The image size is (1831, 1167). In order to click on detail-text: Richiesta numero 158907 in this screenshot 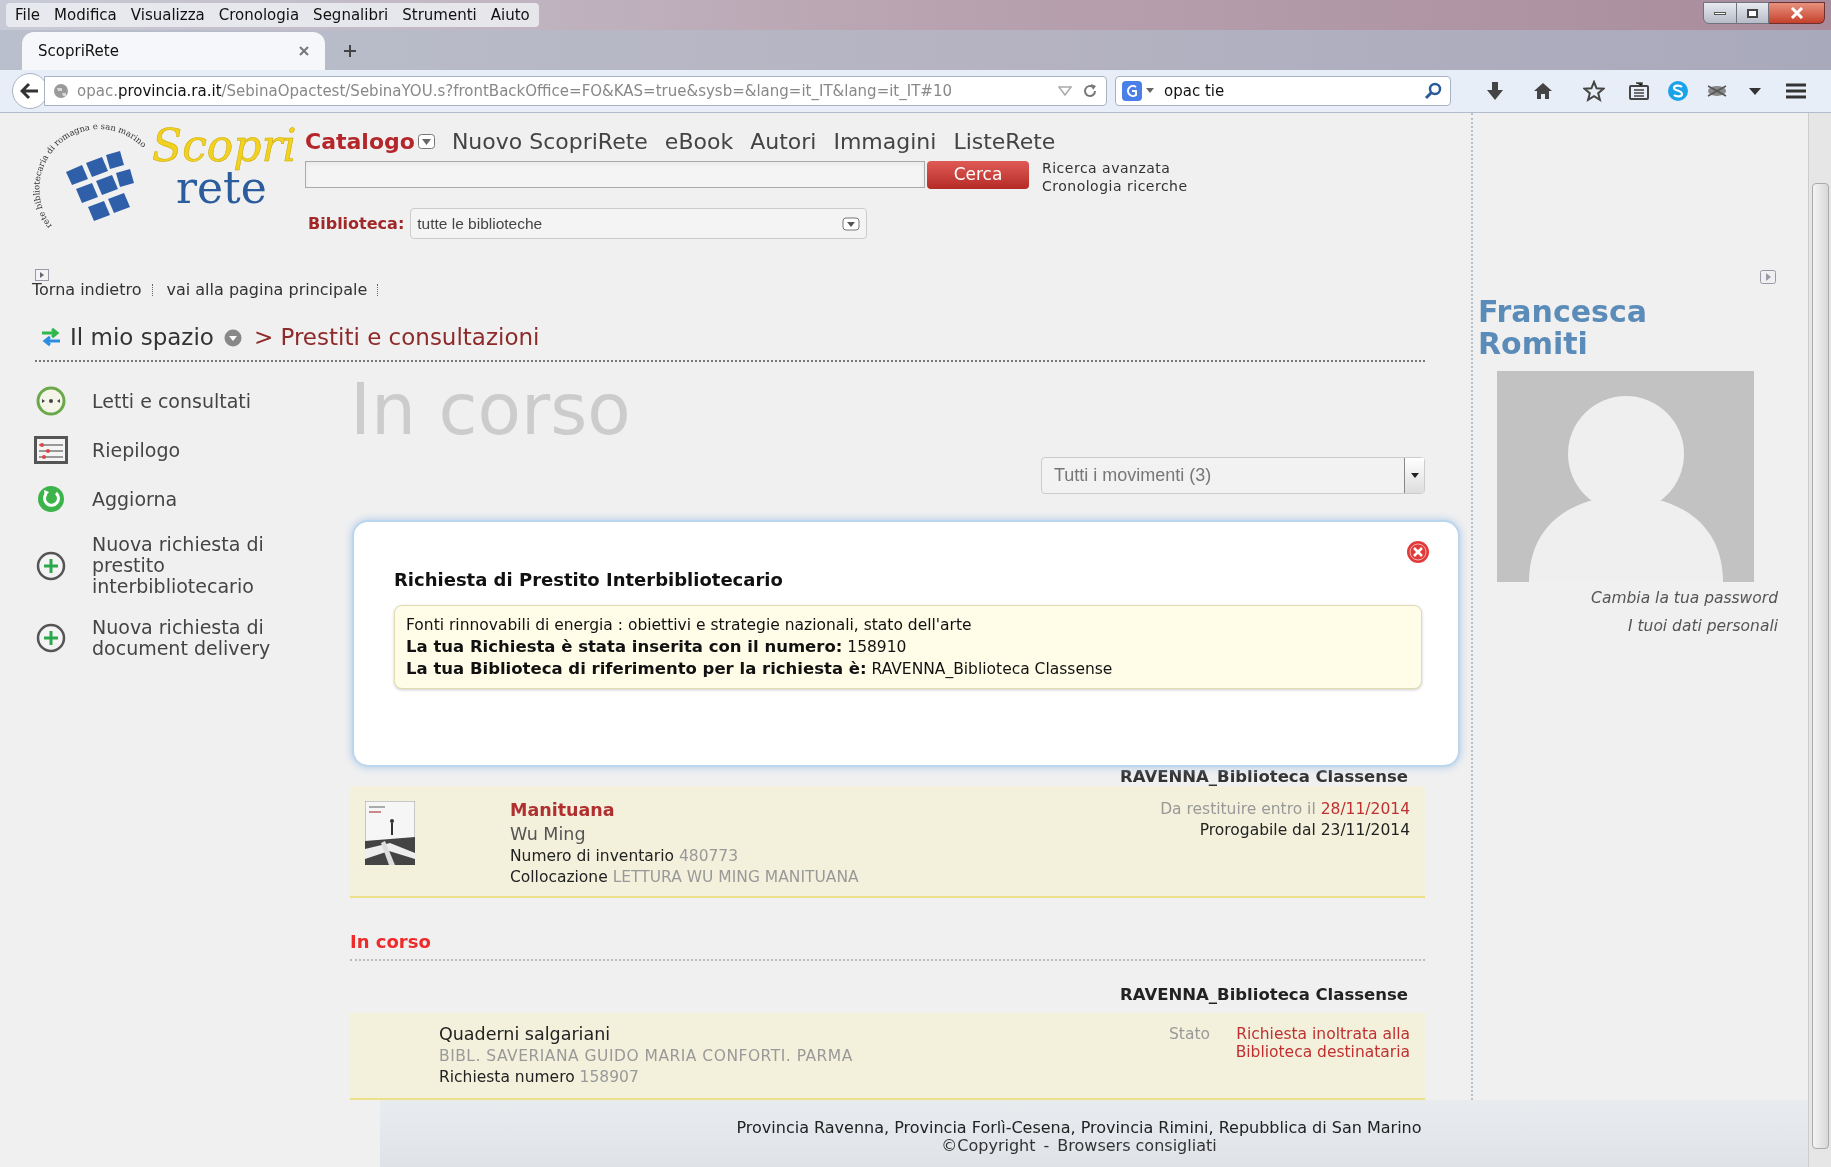, I will do `click(539, 1077)`.